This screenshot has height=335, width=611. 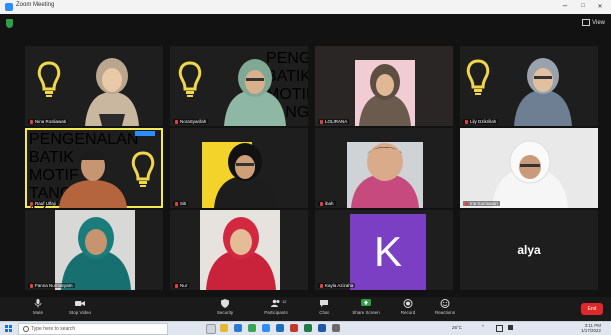 What do you see at coordinates (26, 329) in the screenshot?
I see `search-icon` at bounding box center [26, 329].